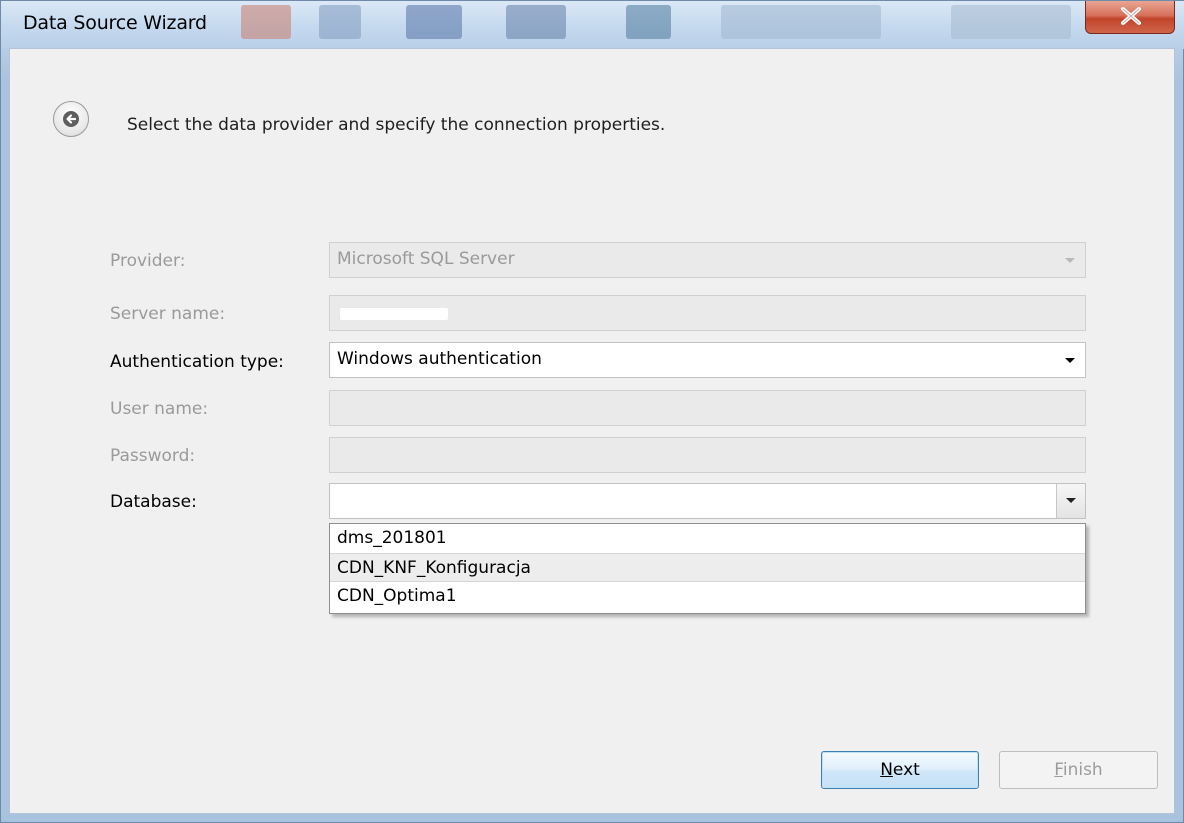 The image size is (1184, 823). What do you see at coordinates (153, 502) in the screenshot?
I see `database-label: Database:` at bounding box center [153, 502].